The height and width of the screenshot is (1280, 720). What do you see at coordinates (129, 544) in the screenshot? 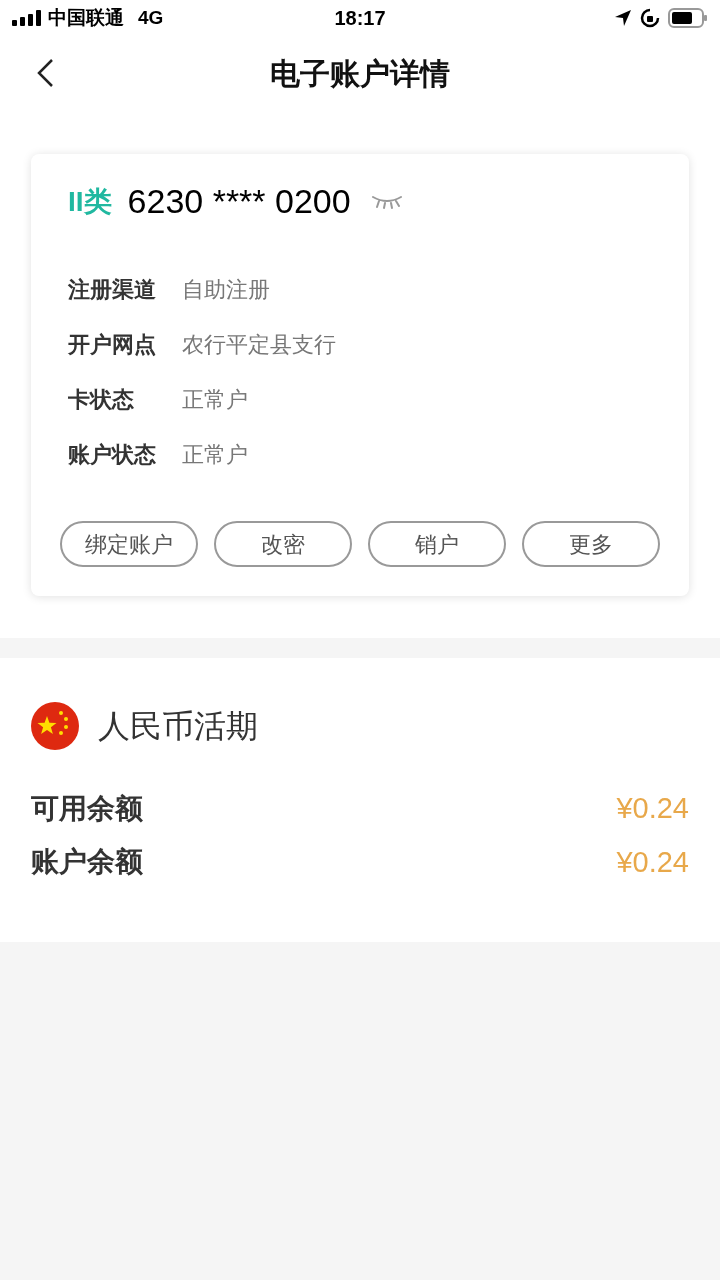
I see `action-button: 绑定账户` at bounding box center [129, 544].